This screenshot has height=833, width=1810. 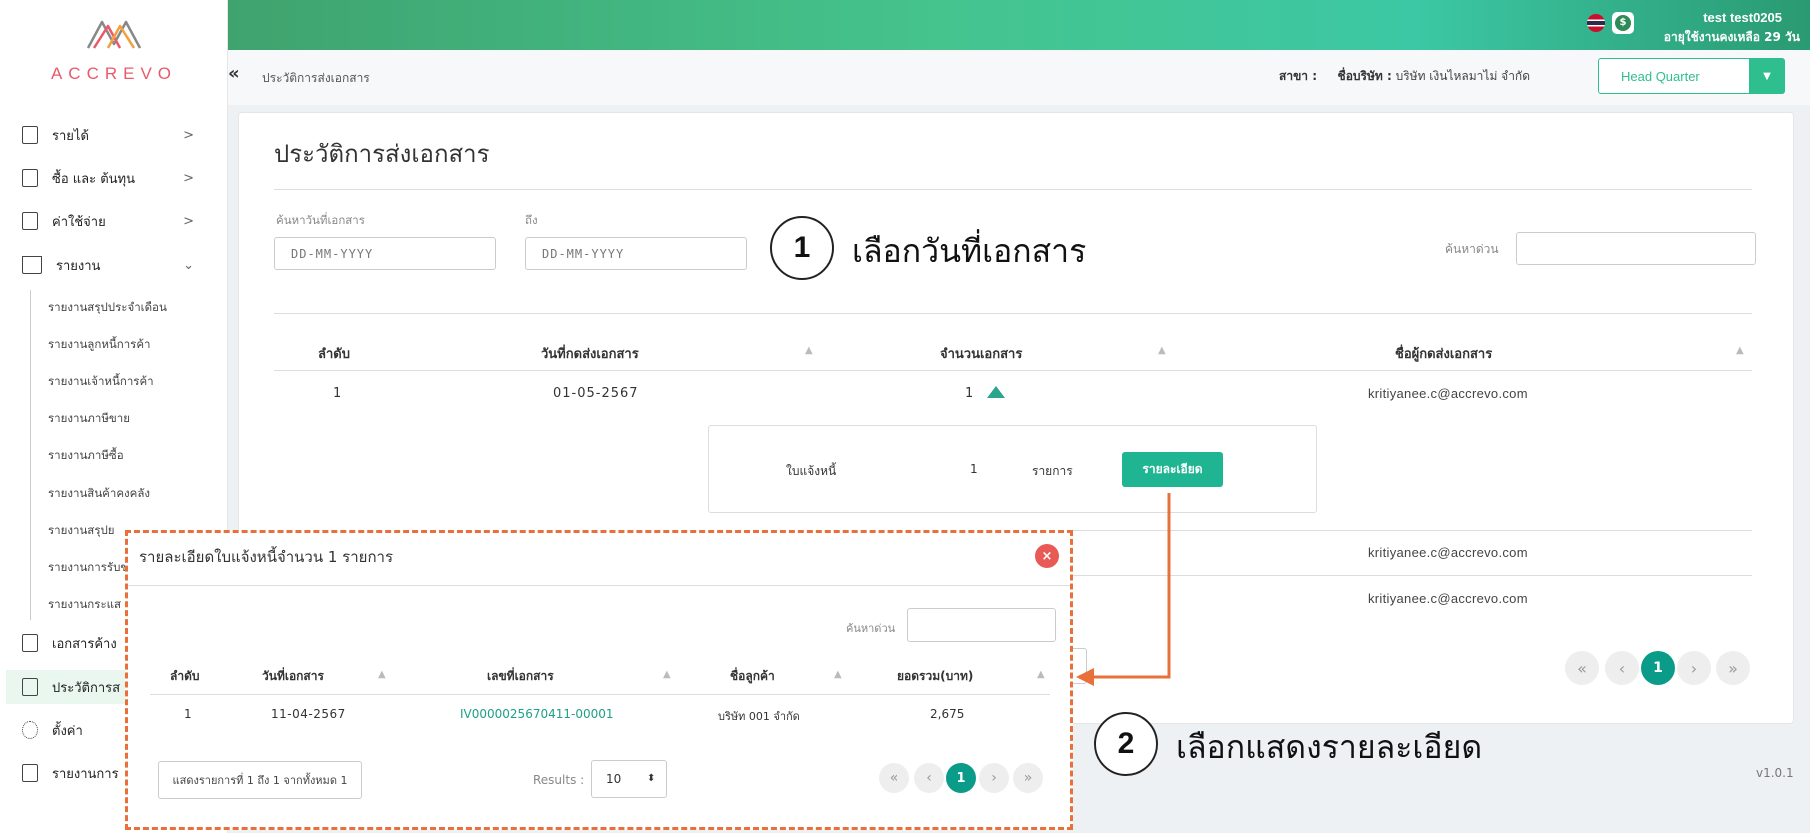 I want to click on sidebar-item-label: รายงานการ, so click(x=85, y=774).